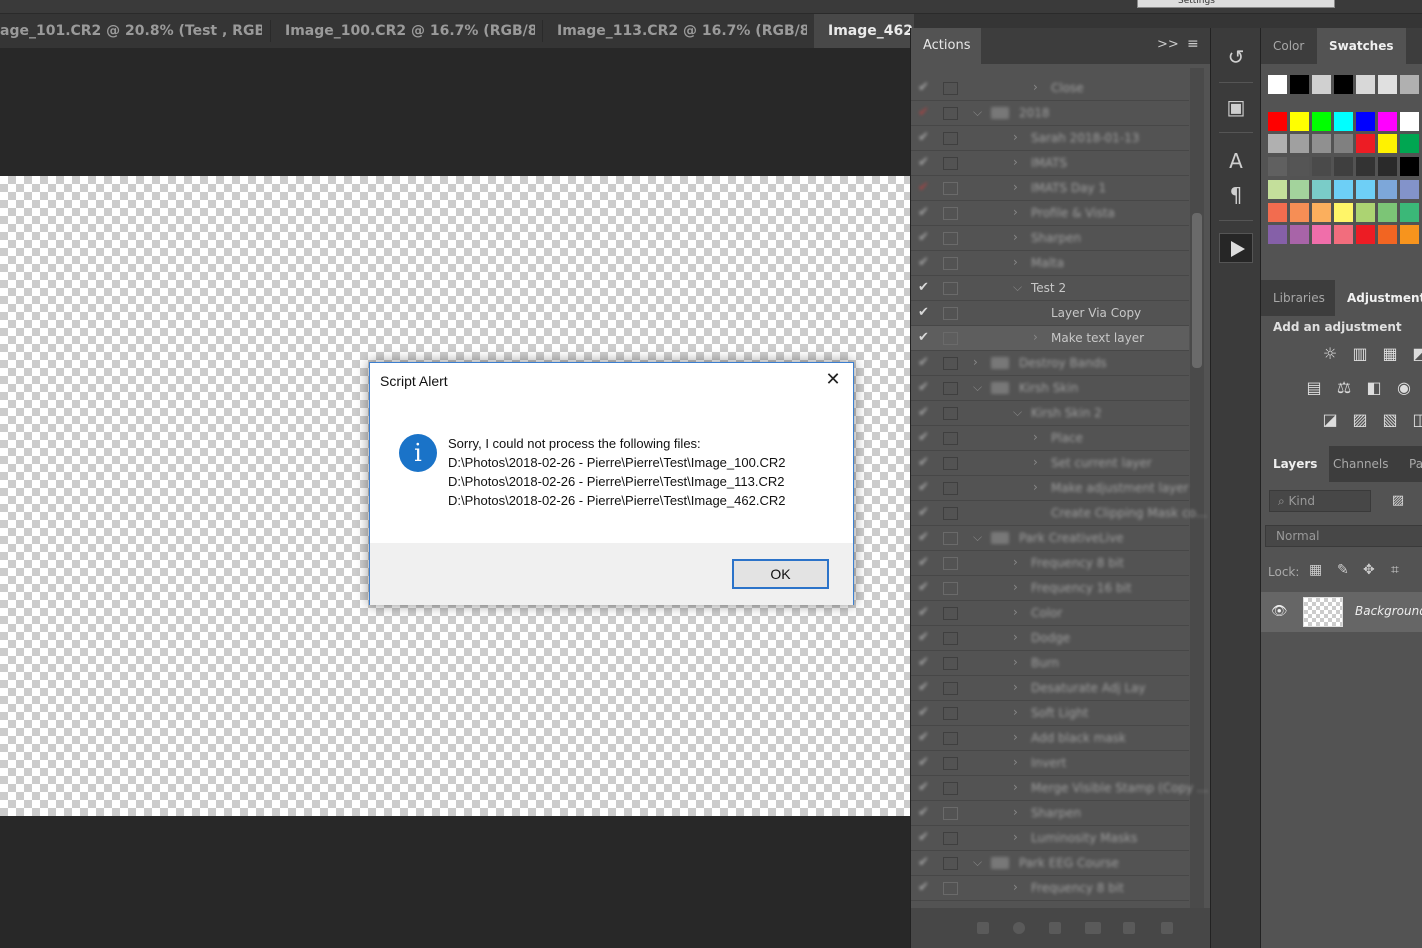  What do you see at coordinates (1236, 107) in the screenshot?
I see `3d-icon: ▣` at bounding box center [1236, 107].